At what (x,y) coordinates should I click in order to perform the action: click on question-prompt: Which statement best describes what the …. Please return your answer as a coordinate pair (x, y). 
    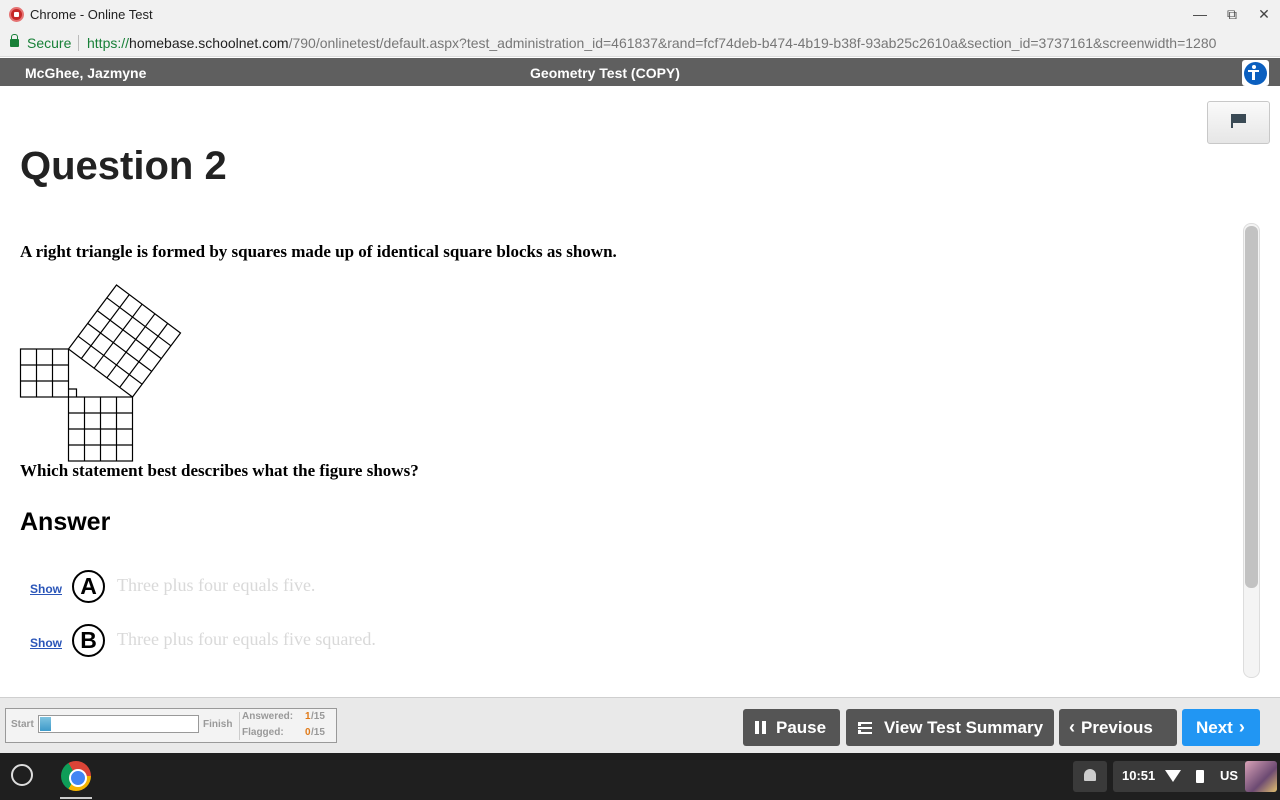
    Looking at the image, I should click on (219, 470).